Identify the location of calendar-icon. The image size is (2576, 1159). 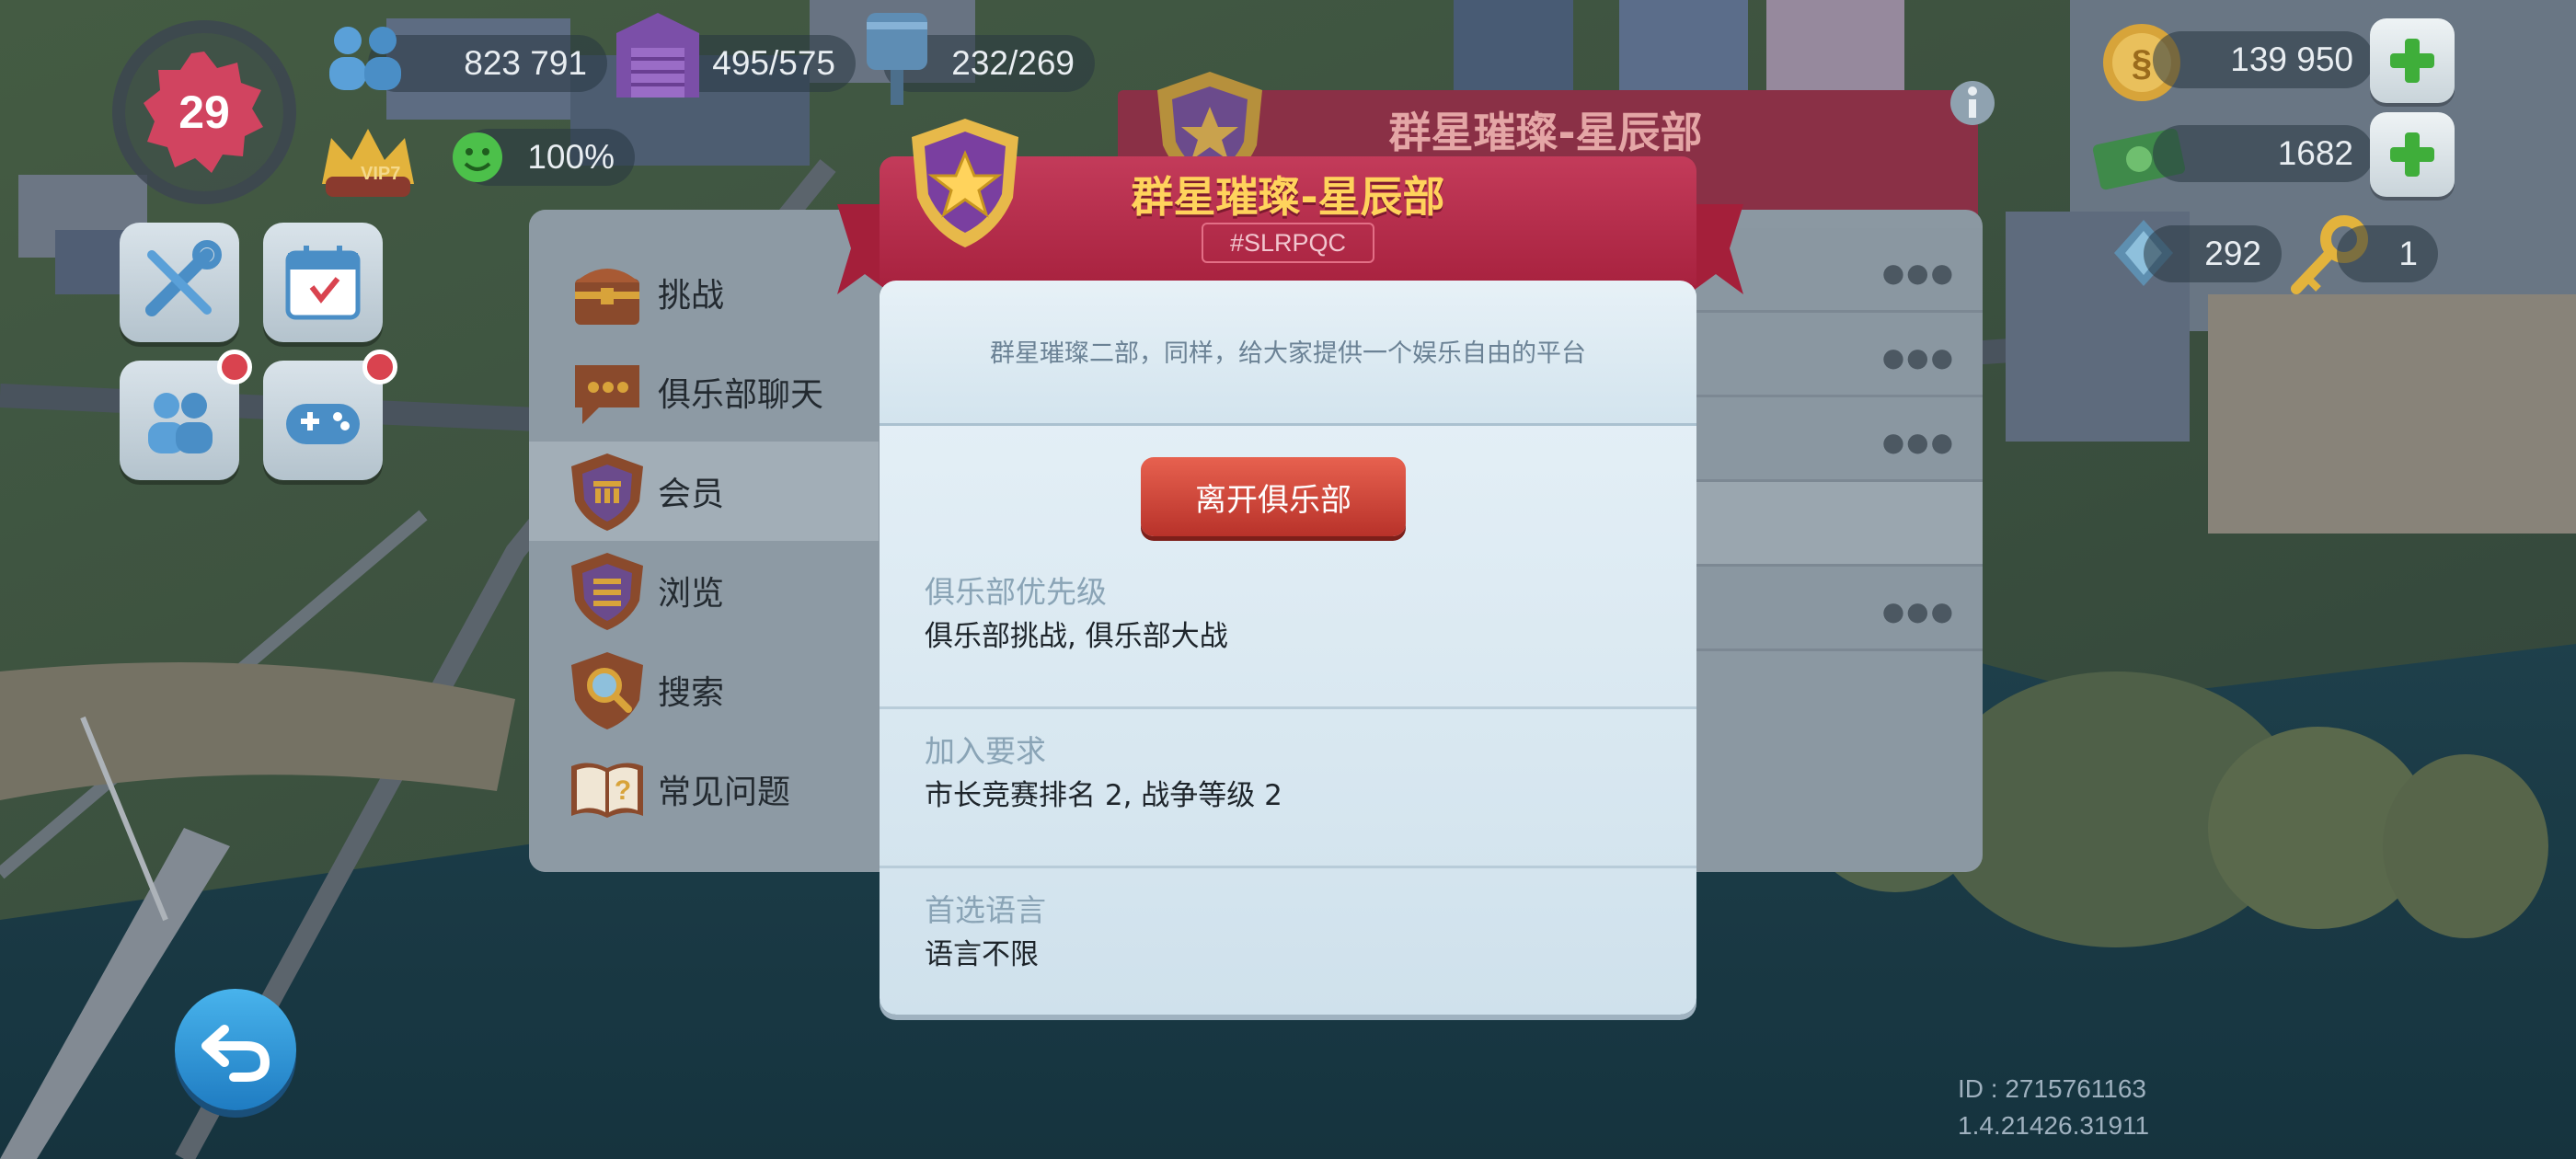
(323, 283).